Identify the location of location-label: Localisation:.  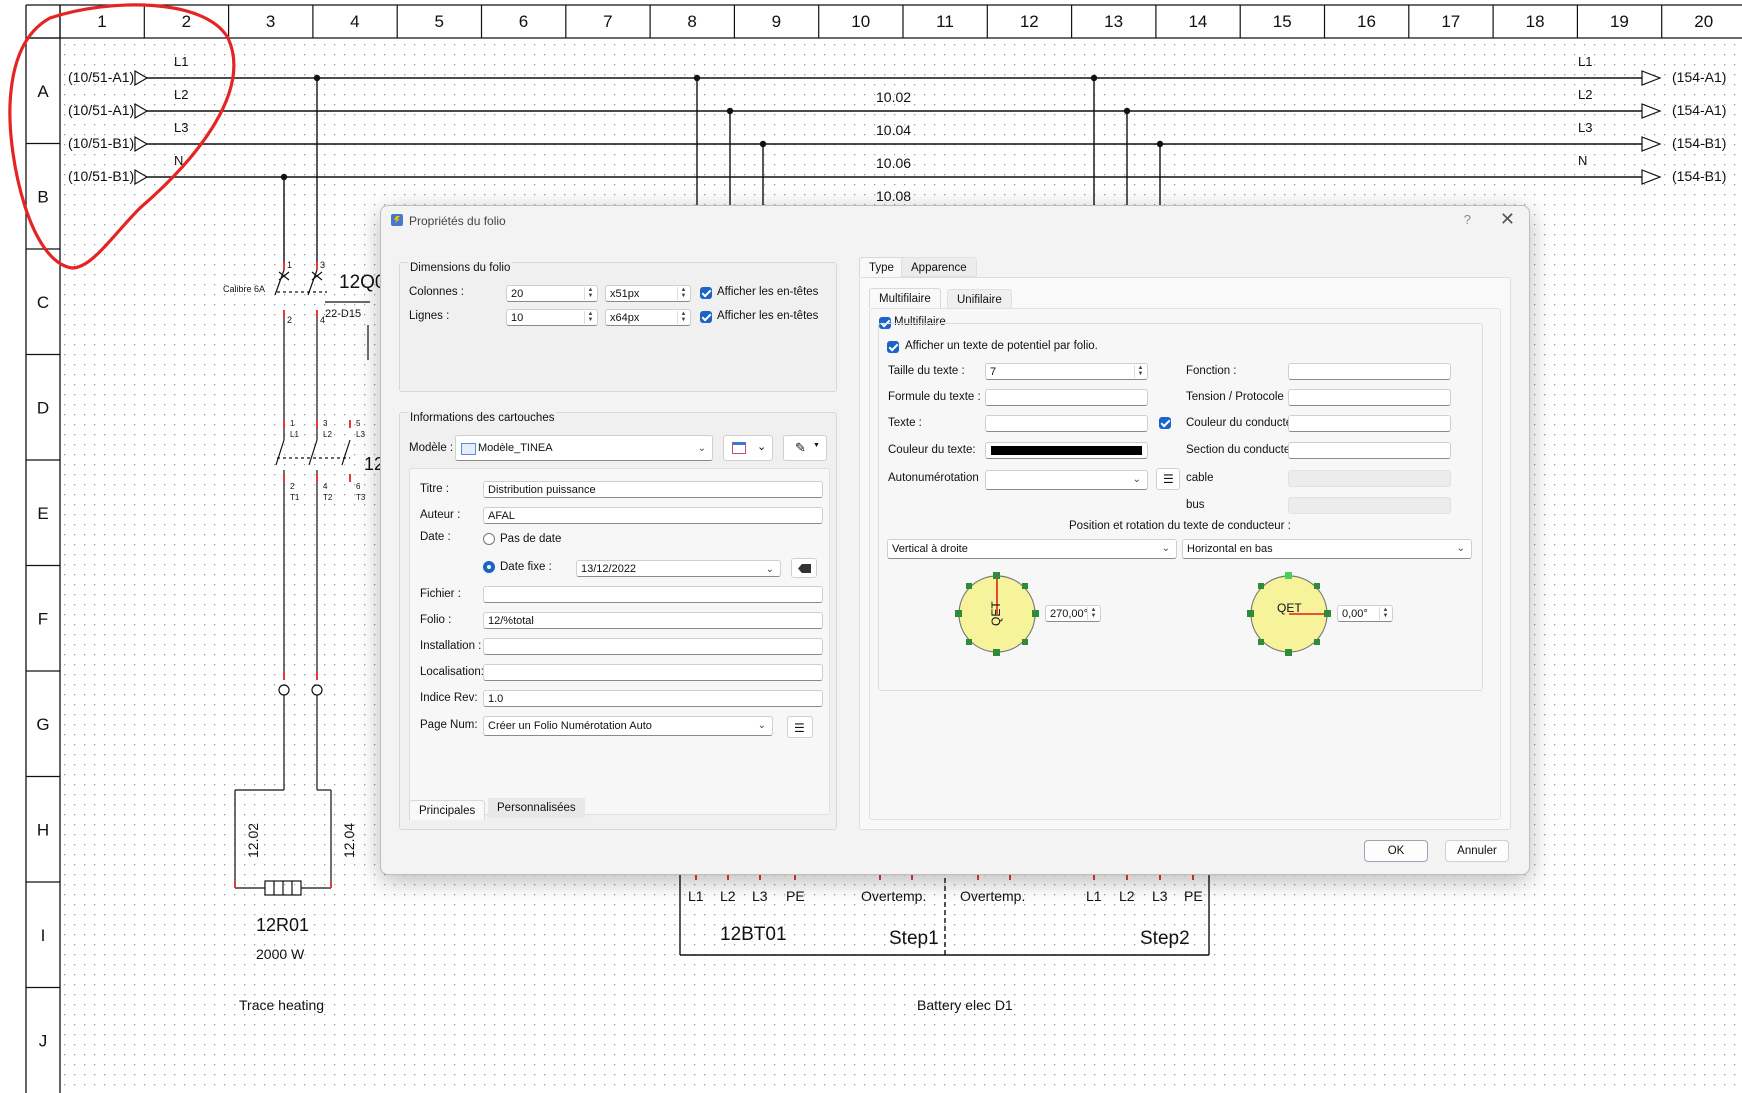
(452, 672).